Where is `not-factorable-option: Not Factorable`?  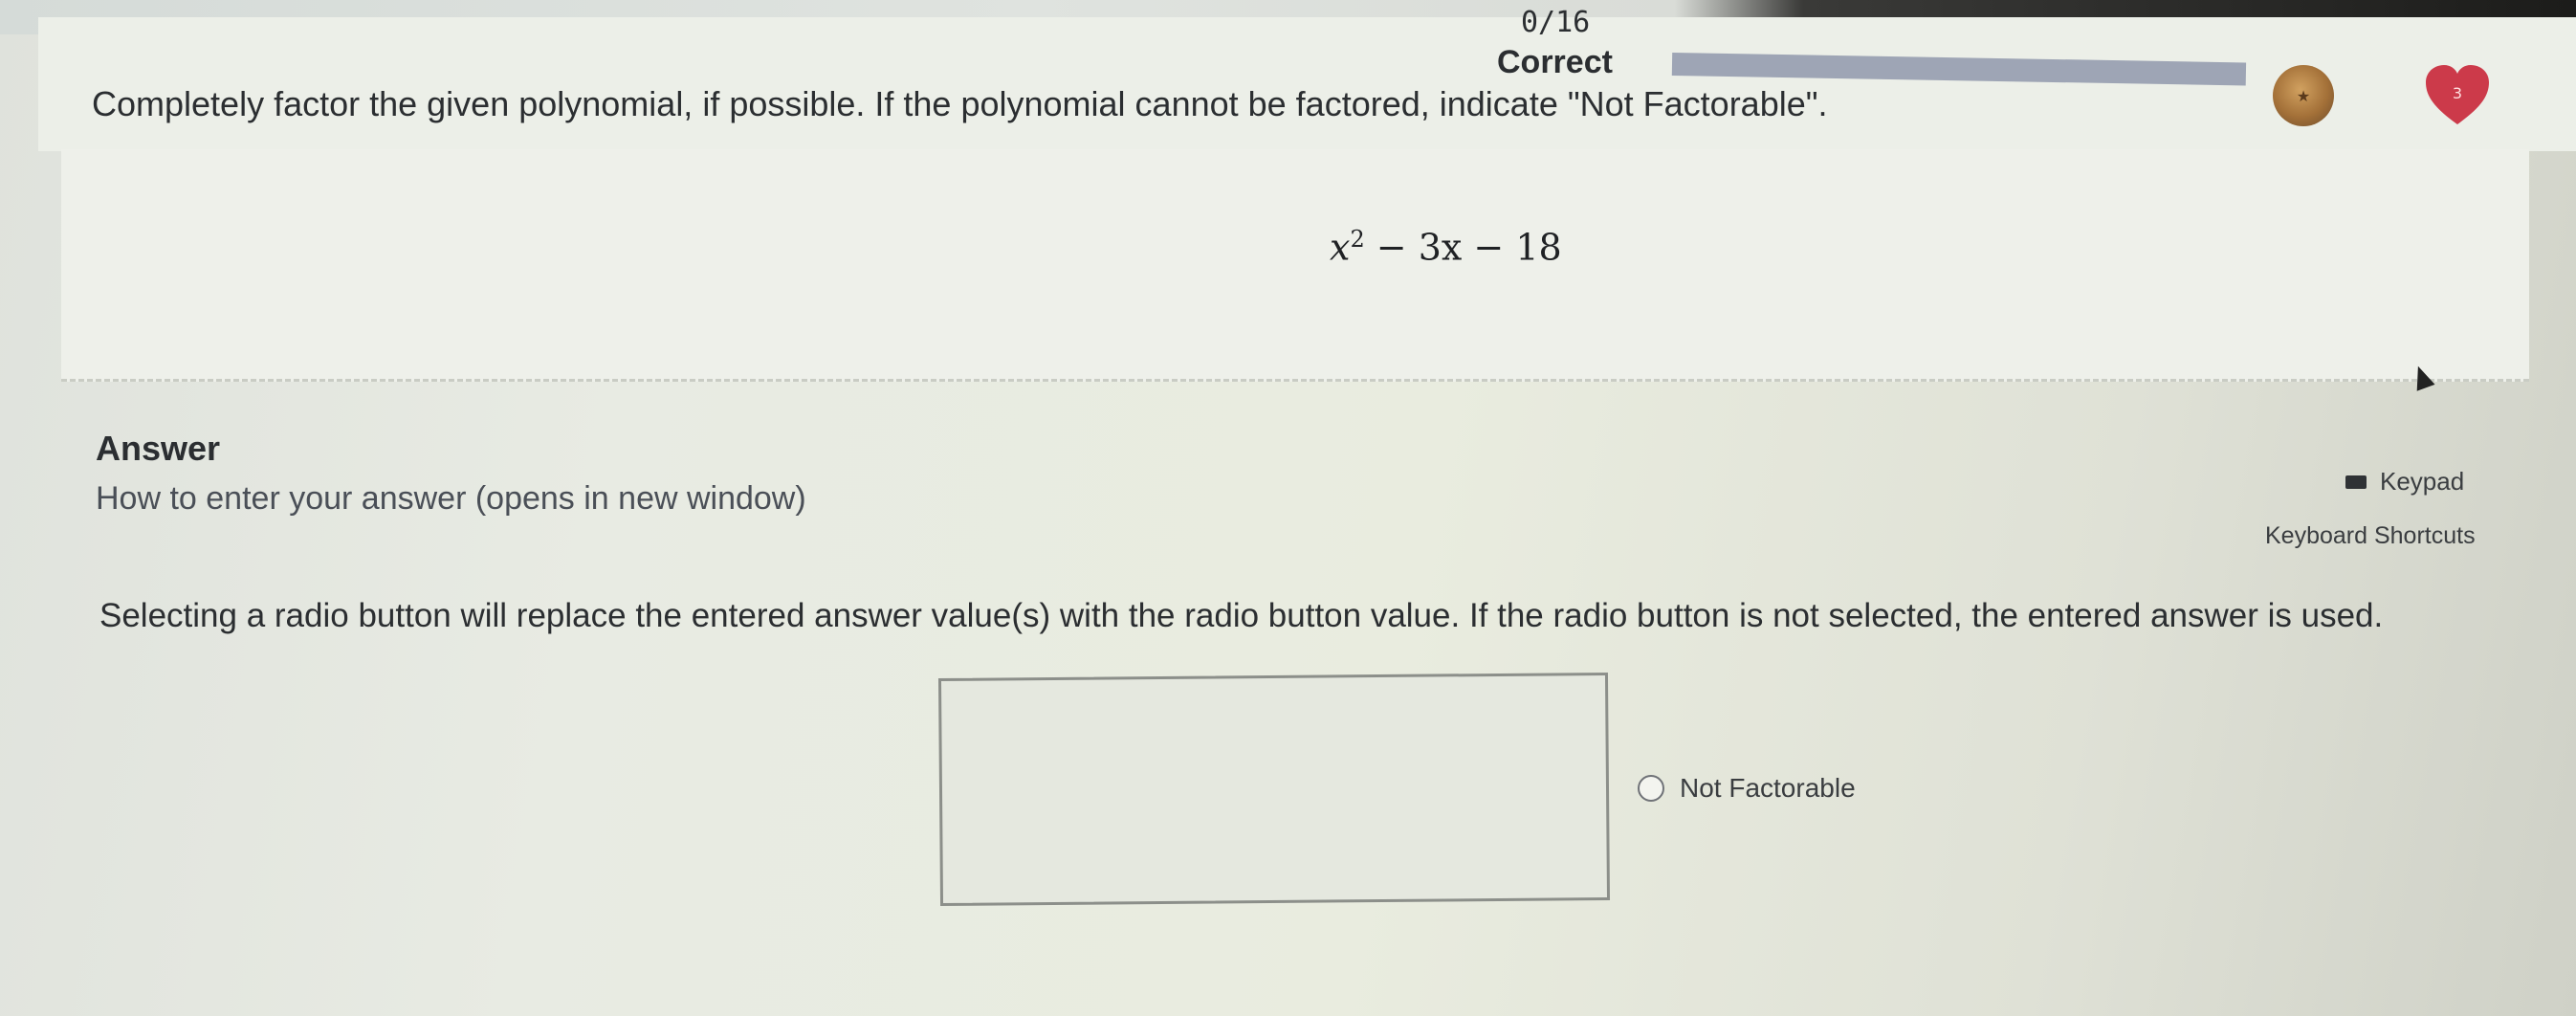
not-factorable-option: Not Factorable is located at coordinates (1747, 788).